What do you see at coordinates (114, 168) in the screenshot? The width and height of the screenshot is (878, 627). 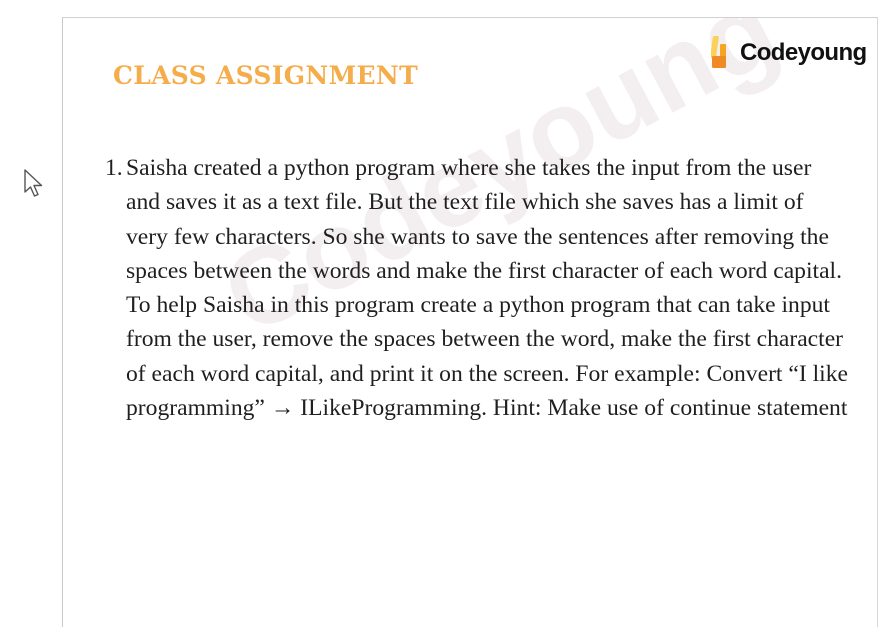 I see `question-number: 1.` at bounding box center [114, 168].